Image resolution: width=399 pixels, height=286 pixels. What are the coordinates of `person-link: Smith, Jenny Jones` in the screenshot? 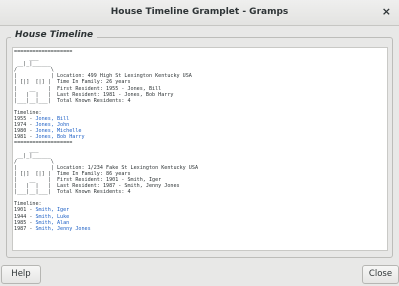 It's located at (62, 229).